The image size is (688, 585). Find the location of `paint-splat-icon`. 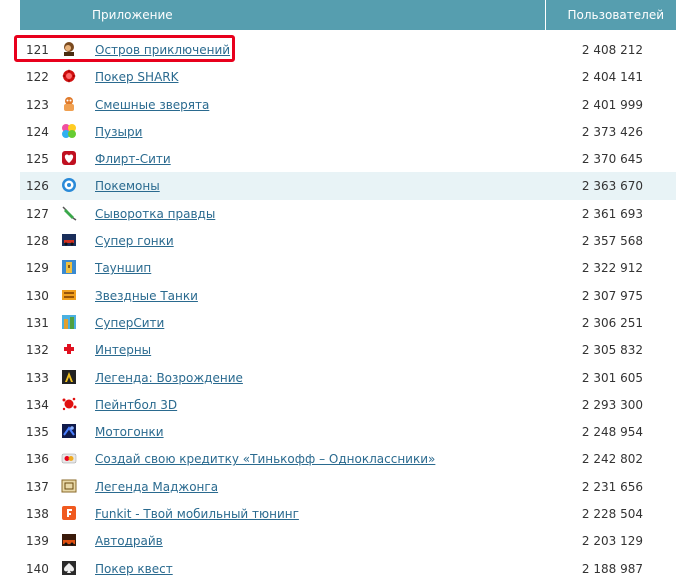

paint-splat-icon is located at coordinates (69, 404).